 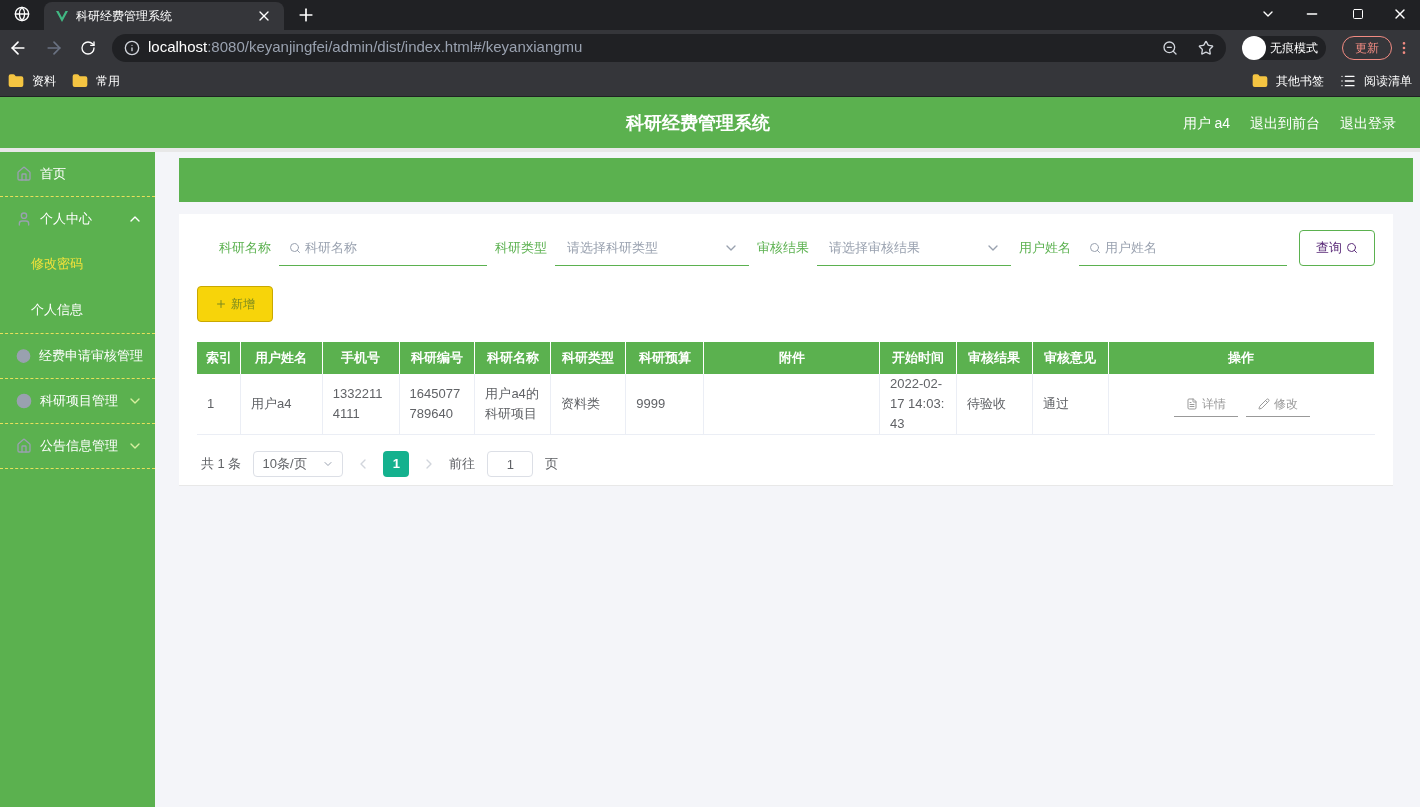 What do you see at coordinates (1206, 47) in the screenshot?
I see `star-icon` at bounding box center [1206, 47].